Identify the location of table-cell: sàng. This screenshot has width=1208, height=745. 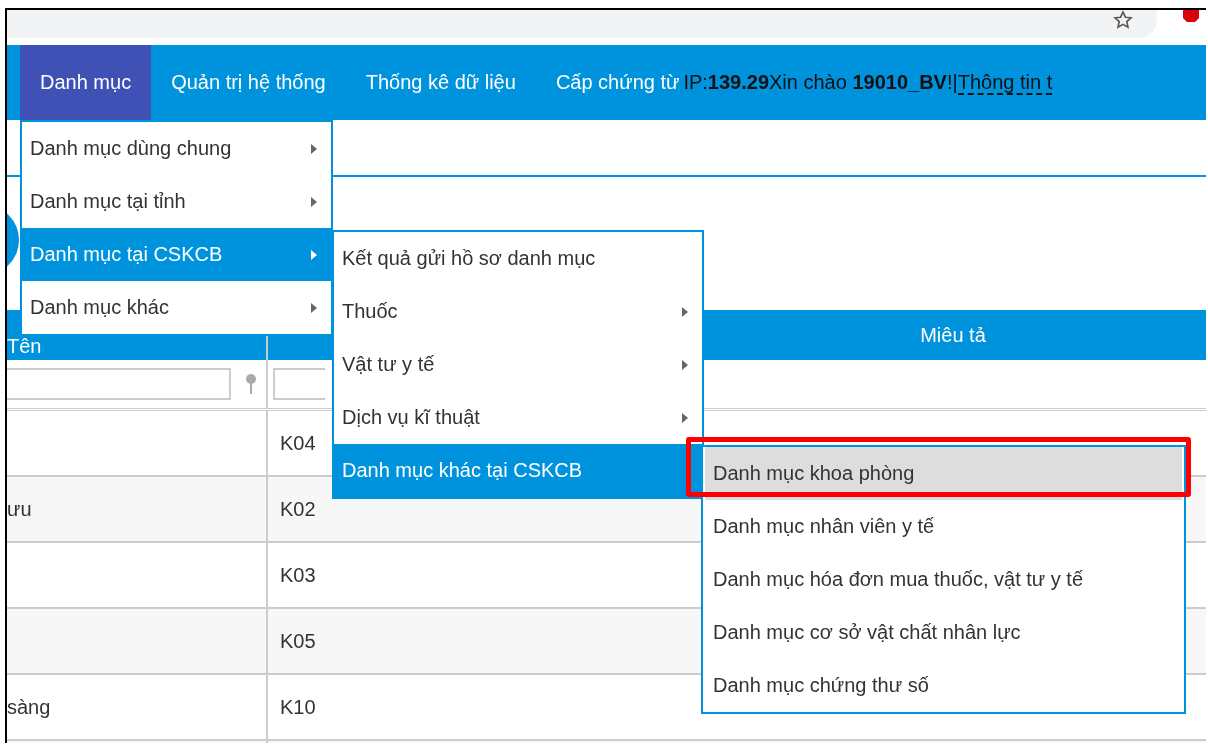
(29, 707).